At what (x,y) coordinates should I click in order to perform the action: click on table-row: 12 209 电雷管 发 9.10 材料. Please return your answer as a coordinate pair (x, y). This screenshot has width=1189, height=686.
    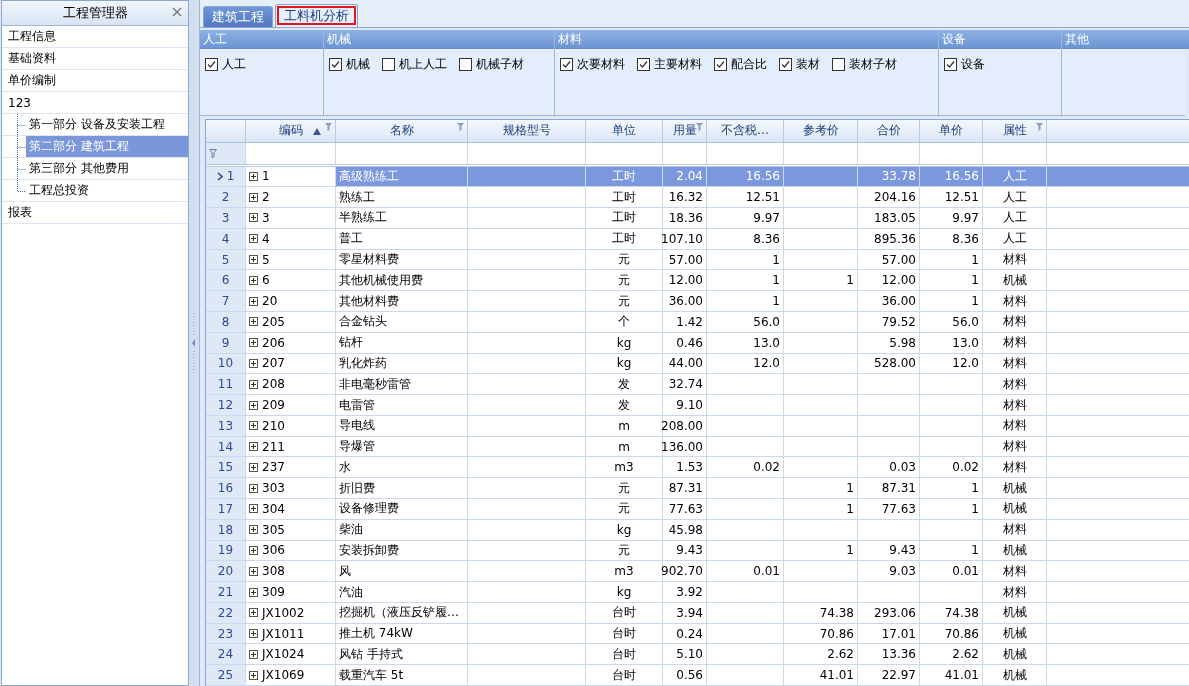
    Looking at the image, I should click on (697, 405).